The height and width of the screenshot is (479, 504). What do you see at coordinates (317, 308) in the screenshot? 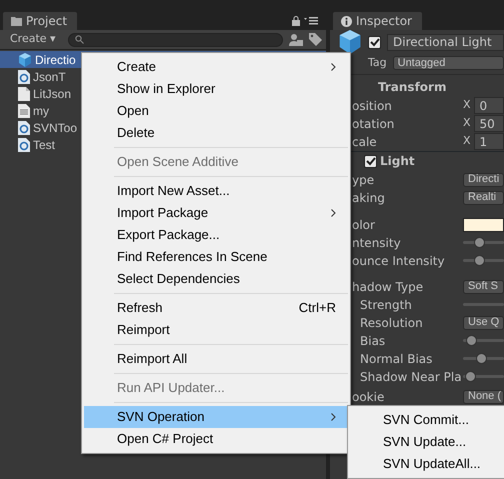
I see `shortcut-label: Ctrl+R` at bounding box center [317, 308].